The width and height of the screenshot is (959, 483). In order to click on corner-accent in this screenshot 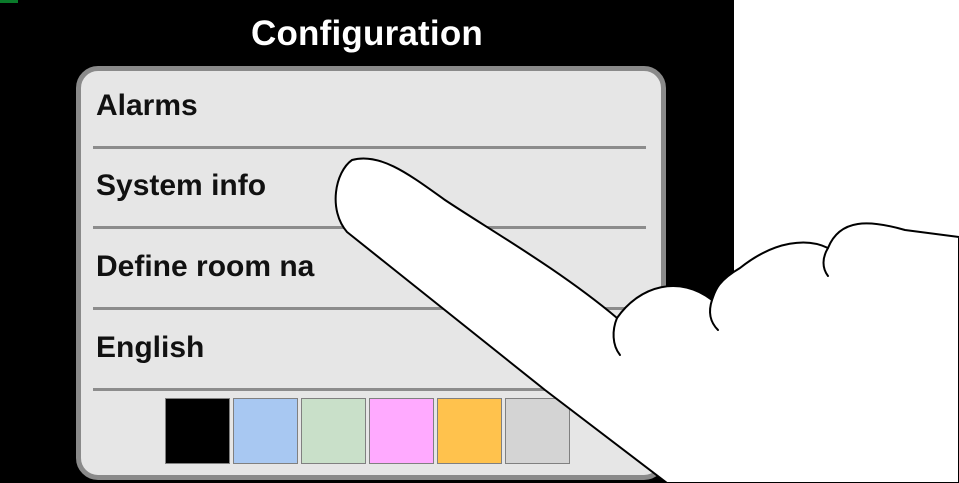, I will do `click(9, 1)`.